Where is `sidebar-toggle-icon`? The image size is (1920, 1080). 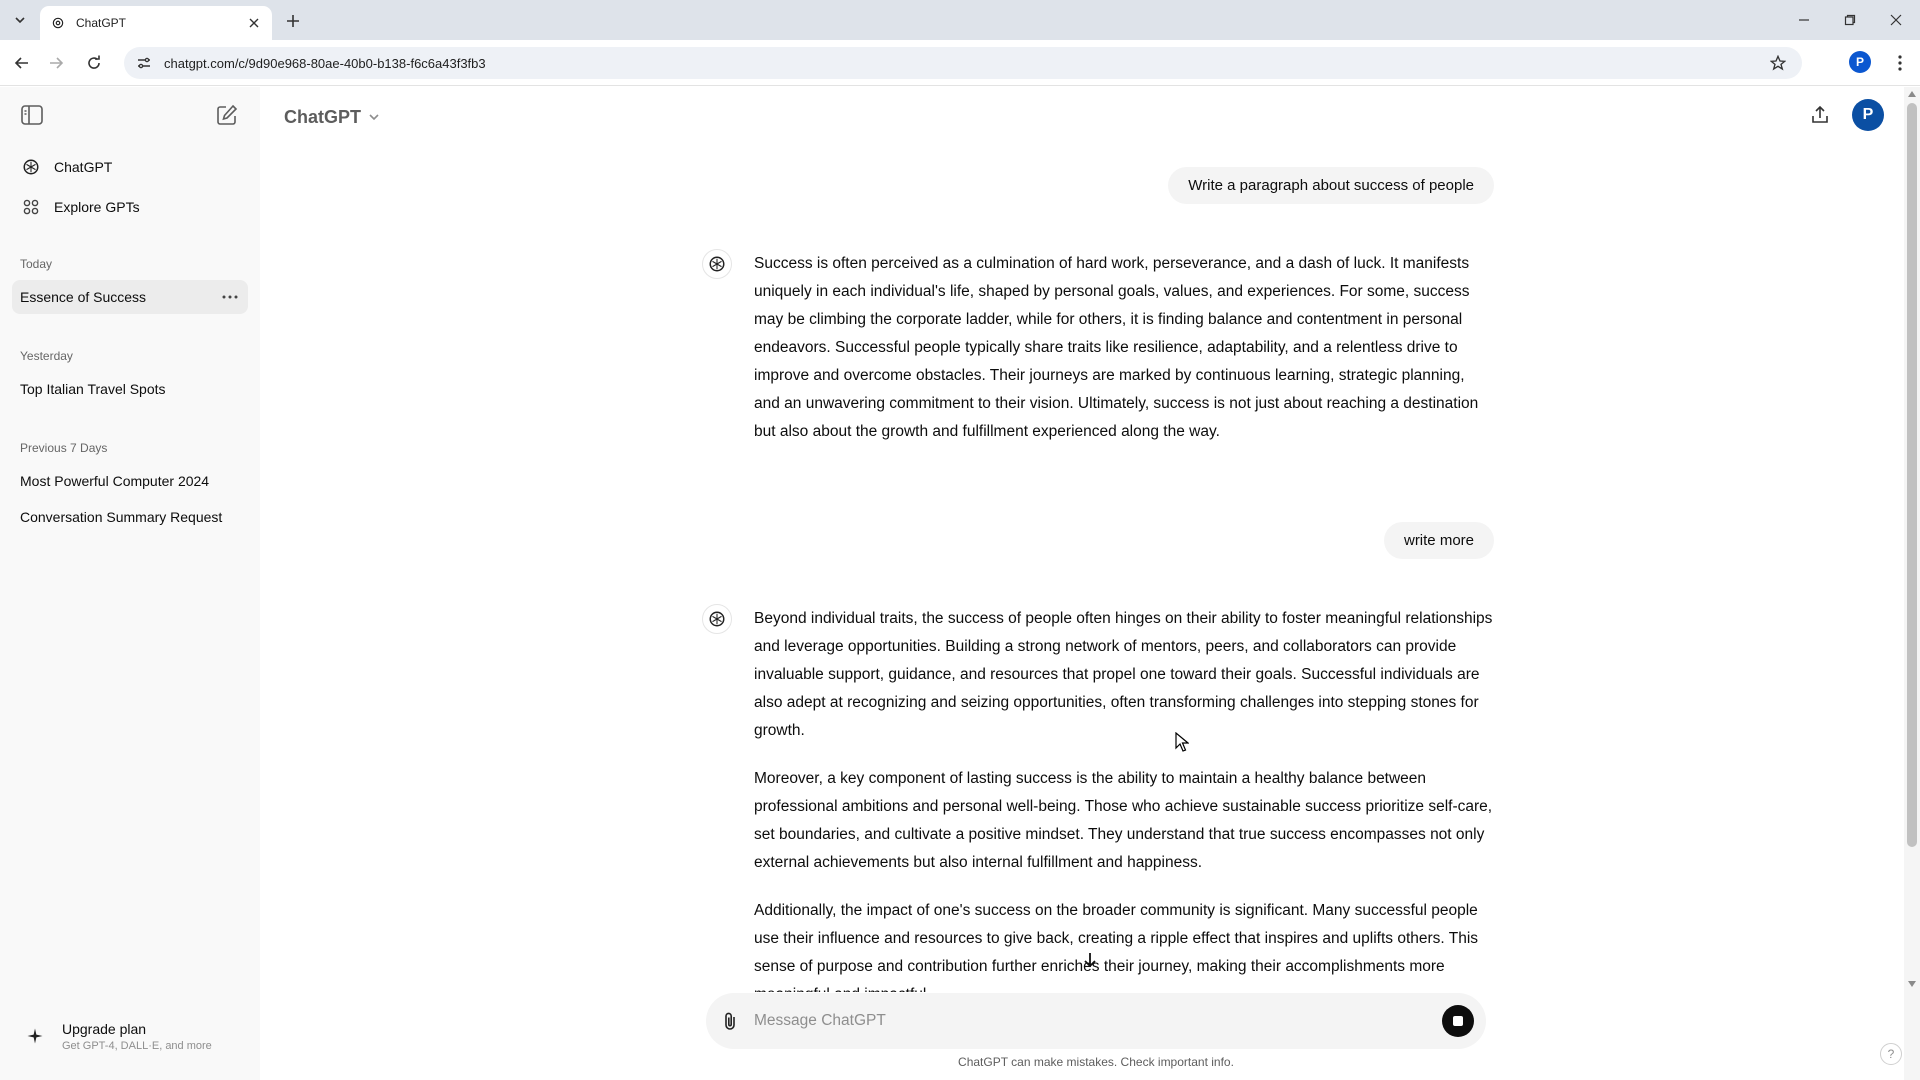
sidebar-toggle-icon is located at coordinates (32, 115).